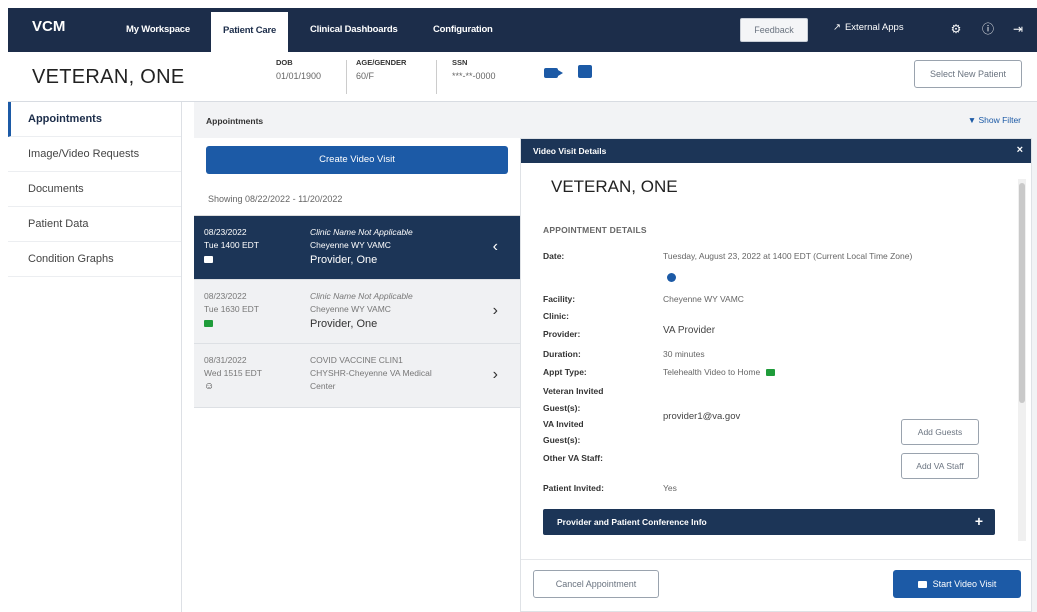  I want to click on help-icon: ⓘ, so click(988, 29).